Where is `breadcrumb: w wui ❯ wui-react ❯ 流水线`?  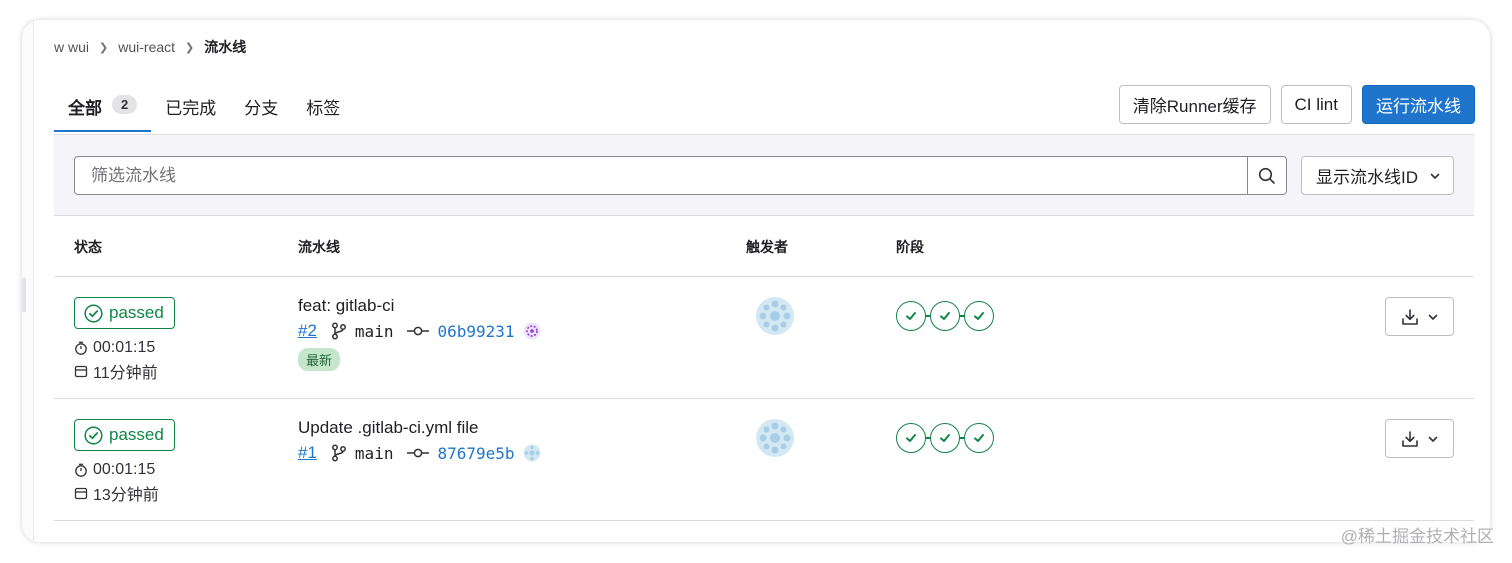 breadcrumb: w wui ❯ wui-react ❯ 流水线 is located at coordinates (150, 47).